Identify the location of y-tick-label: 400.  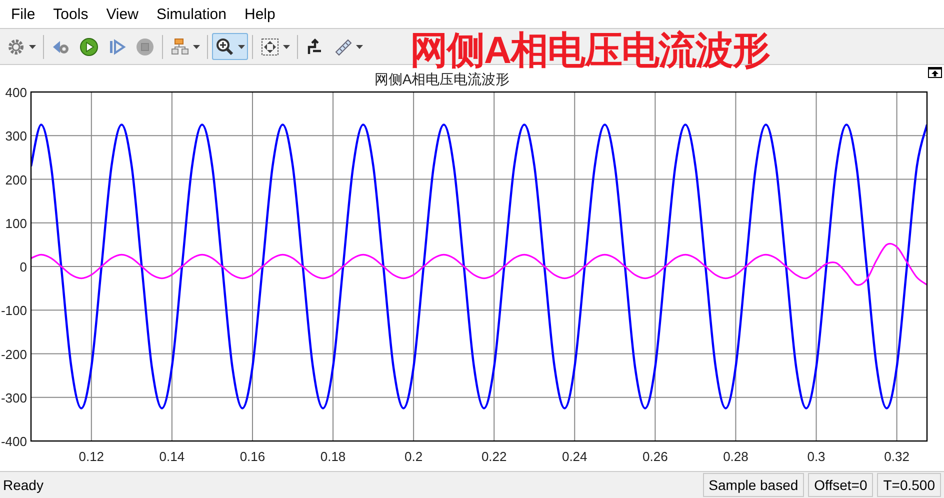
(16, 92).